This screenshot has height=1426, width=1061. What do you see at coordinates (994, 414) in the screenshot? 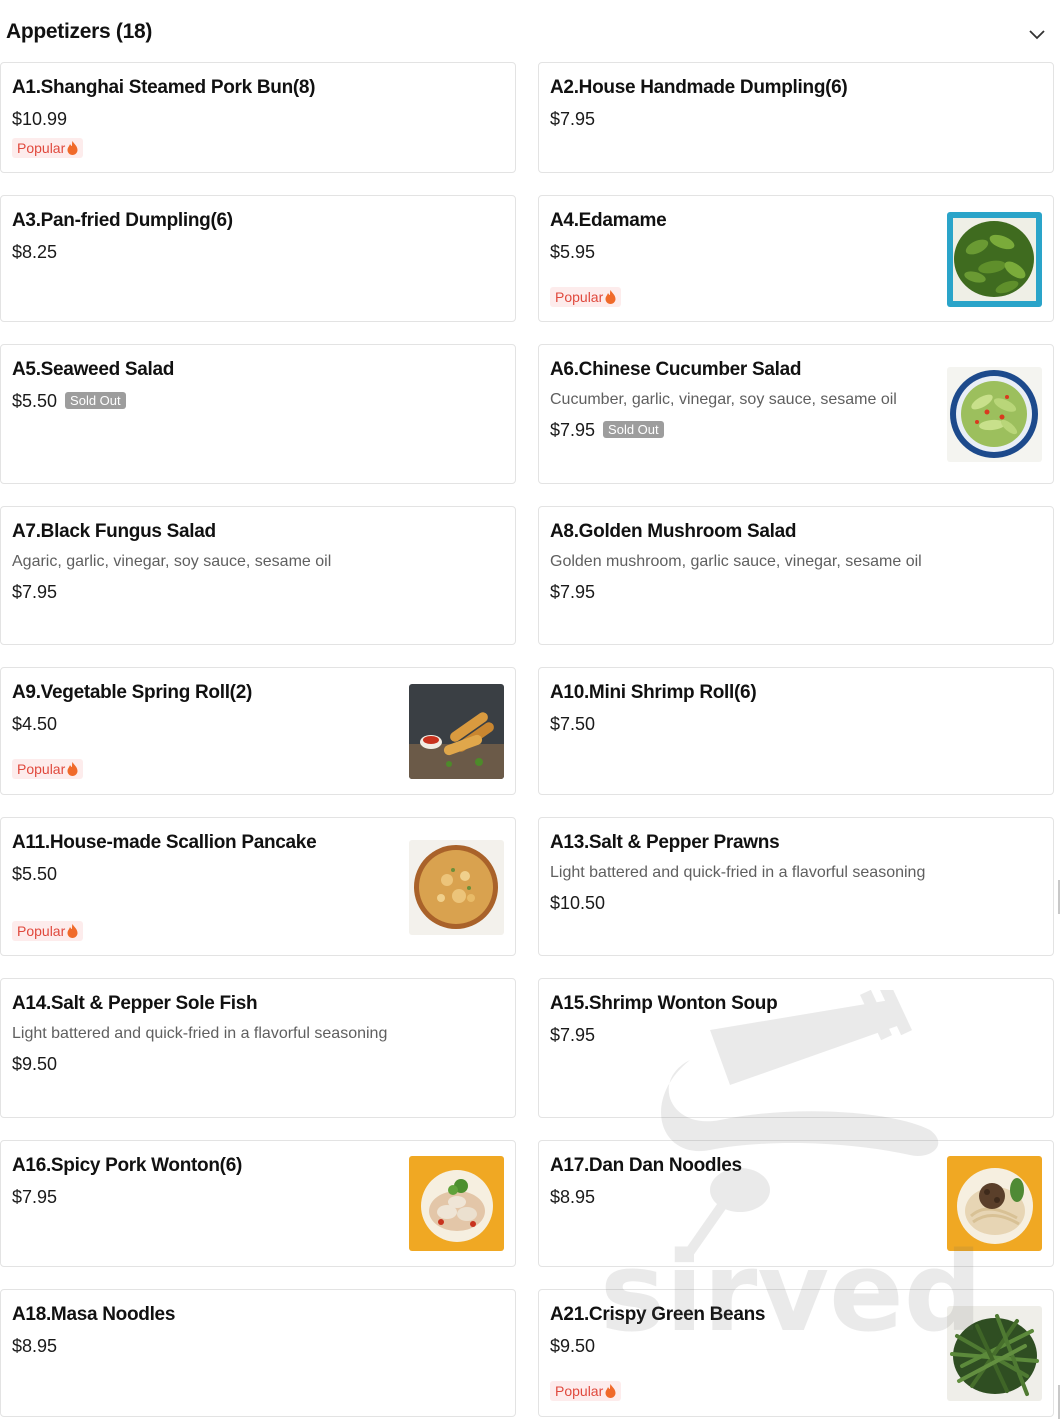
I see `cucumber-salad-image` at bounding box center [994, 414].